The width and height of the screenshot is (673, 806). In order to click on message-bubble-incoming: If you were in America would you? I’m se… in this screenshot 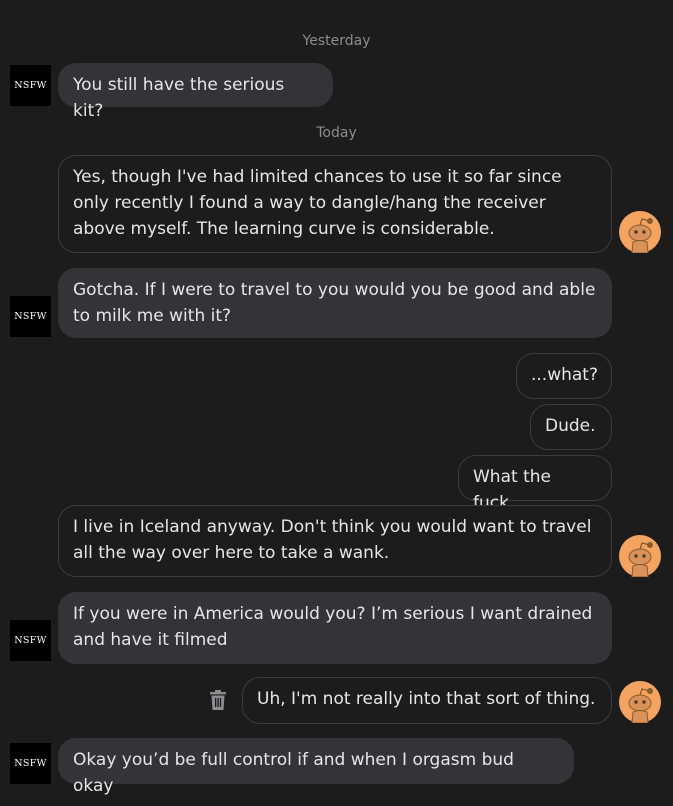, I will do `click(335, 628)`.